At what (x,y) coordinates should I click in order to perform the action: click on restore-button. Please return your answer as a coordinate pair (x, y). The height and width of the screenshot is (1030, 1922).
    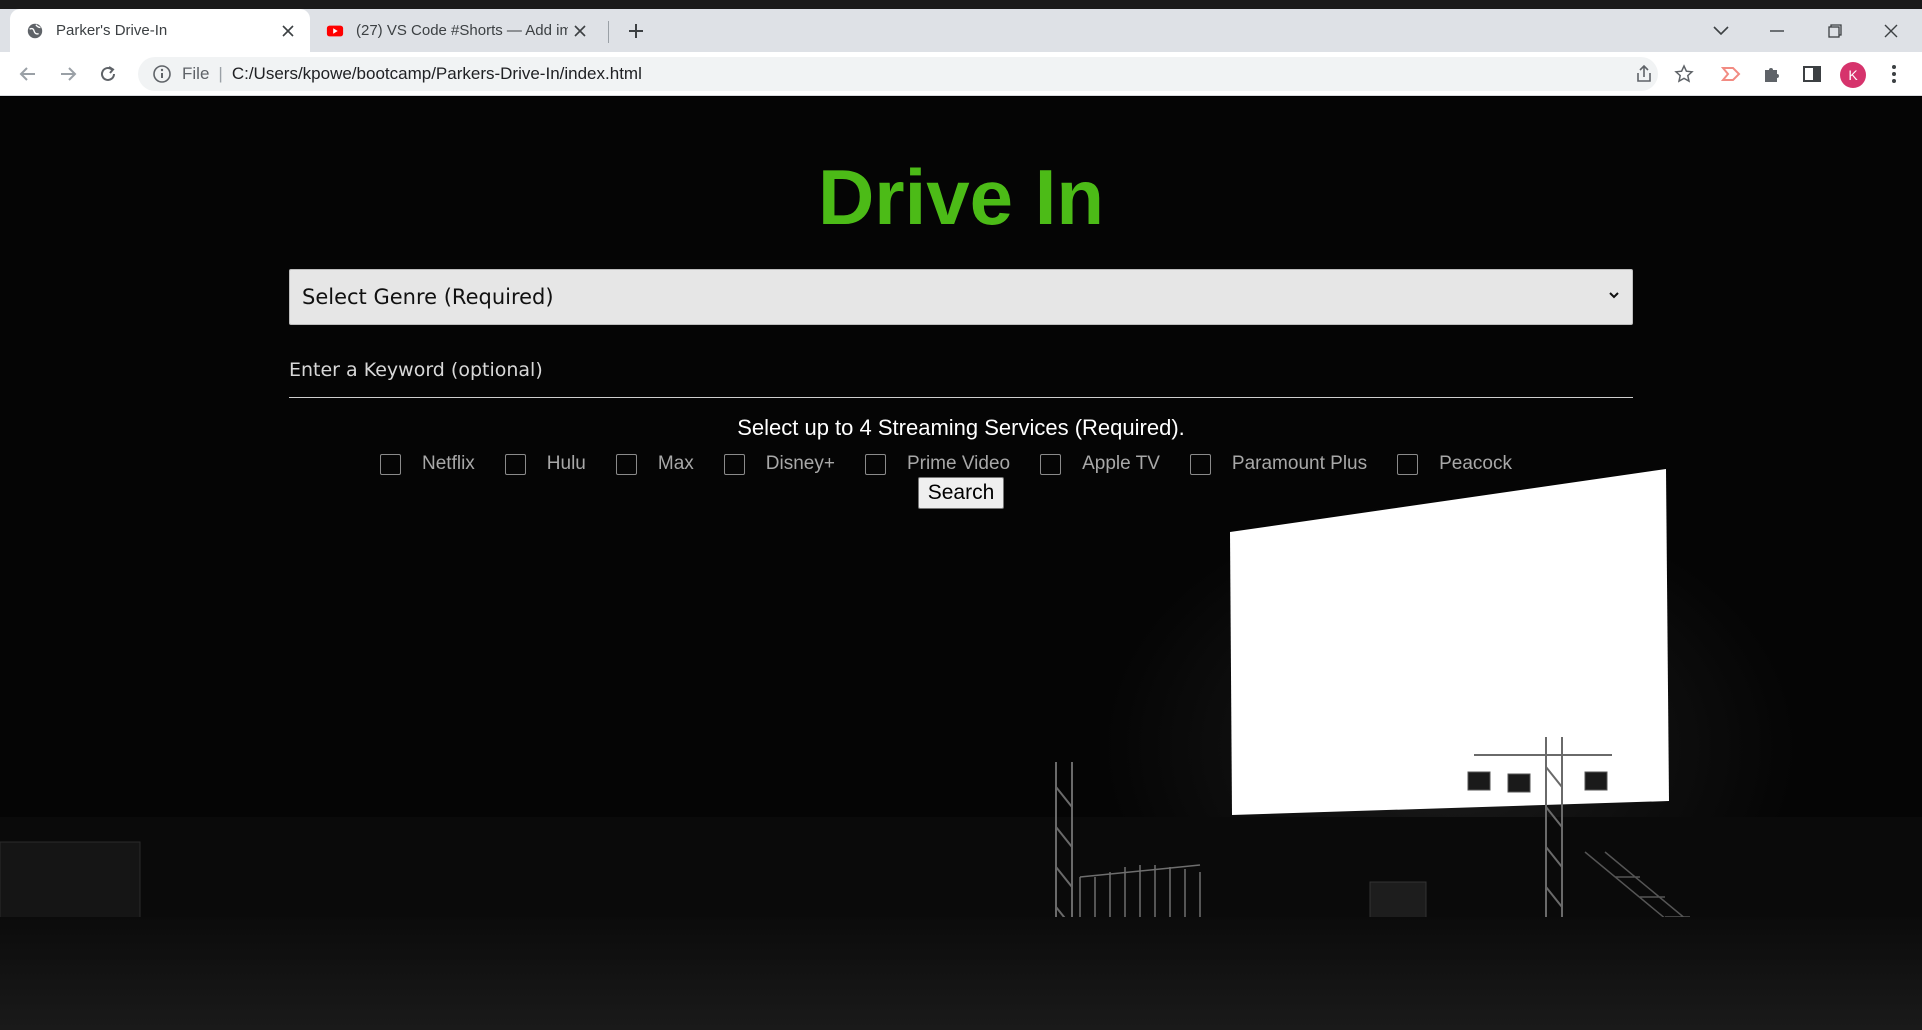
    Looking at the image, I should click on (1835, 30).